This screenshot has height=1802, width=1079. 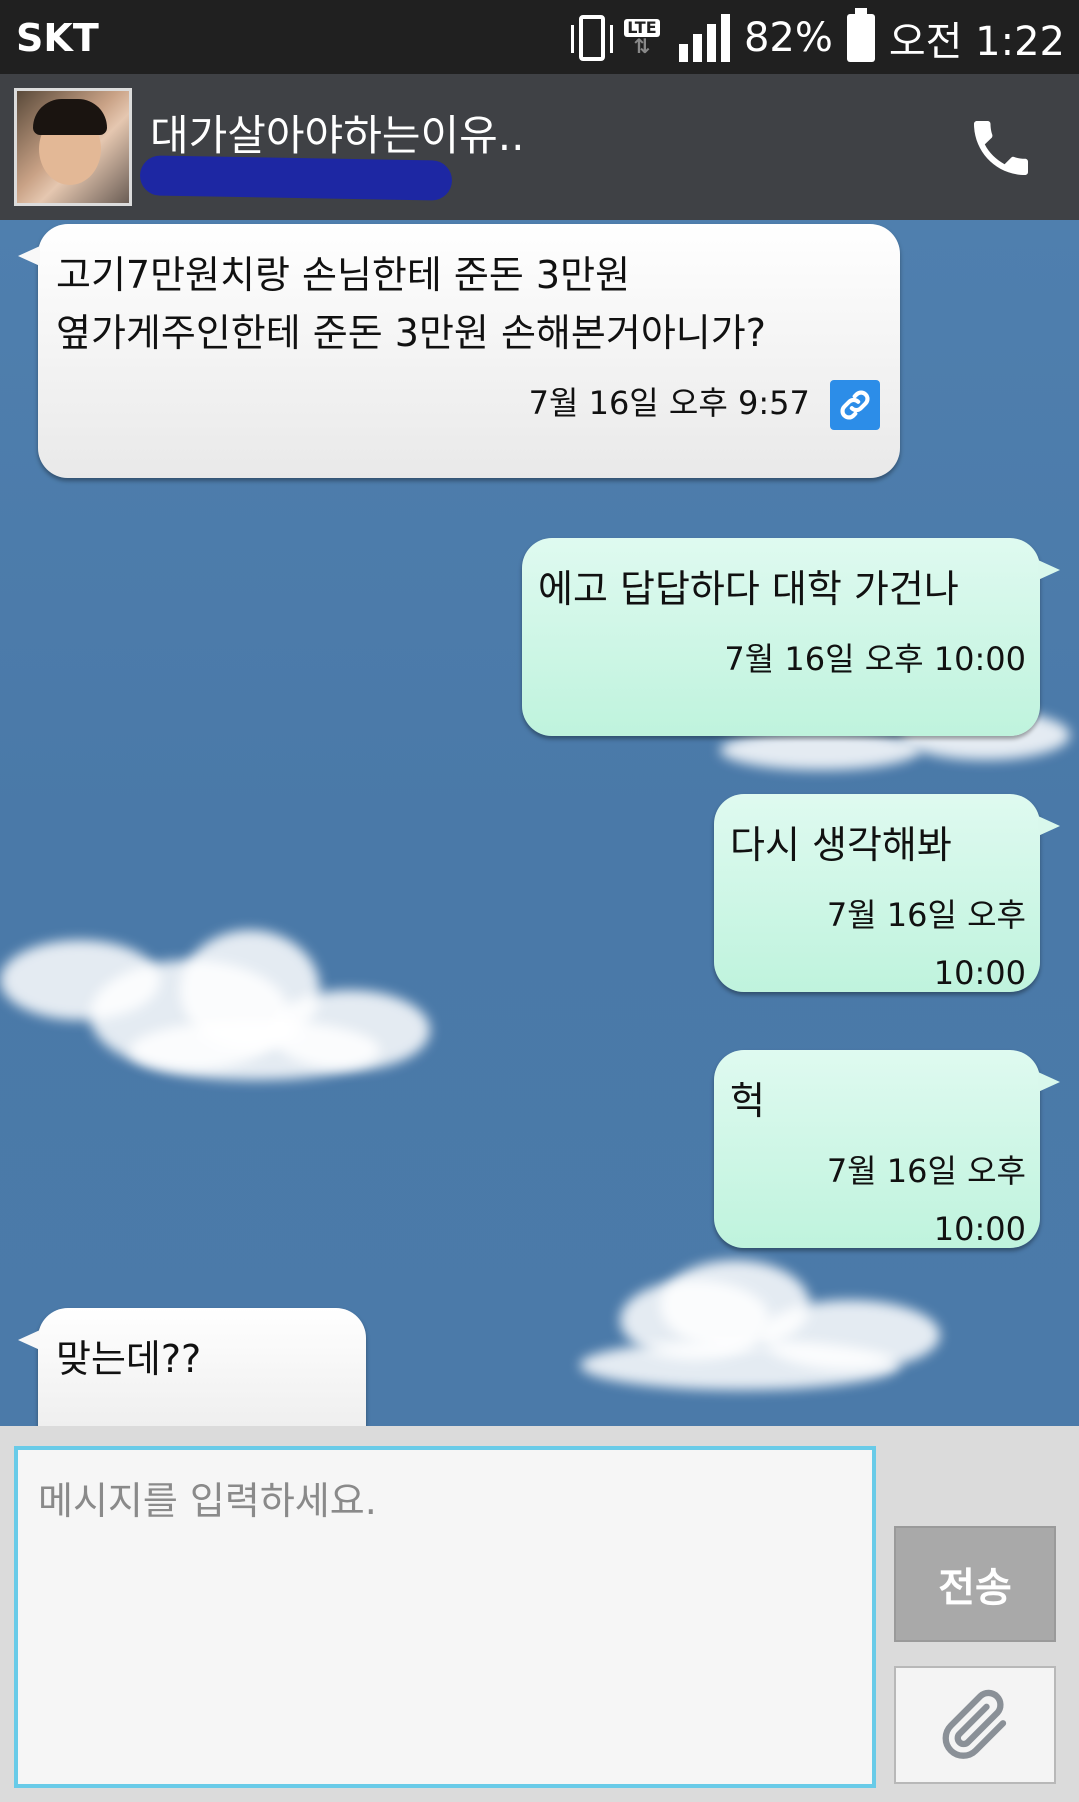 What do you see at coordinates (887, 893) in the screenshot?
I see `outgoing-message: 다시 생각해봐 7월 16일 오후 10:00` at bounding box center [887, 893].